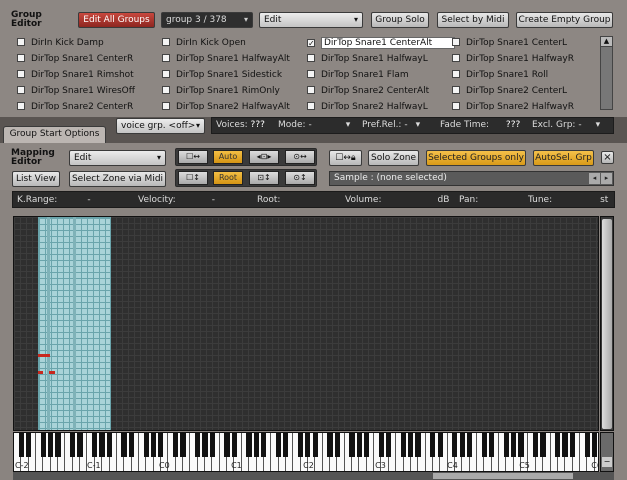 This screenshot has width=627, height=480. What do you see at coordinates (368, 91) in the screenshot?
I see `group-checkbox-item: DirTop Snare2 CenterAlt` at bounding box center [368, 91].